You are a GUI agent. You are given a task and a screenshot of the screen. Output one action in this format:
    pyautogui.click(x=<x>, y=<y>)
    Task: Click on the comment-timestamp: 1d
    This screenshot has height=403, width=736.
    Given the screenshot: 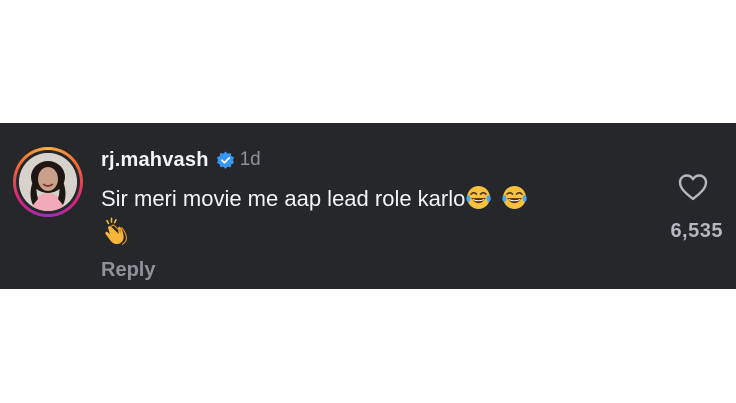 What is the action you would take?
    pyautogui.click(x=250, y=159)
    